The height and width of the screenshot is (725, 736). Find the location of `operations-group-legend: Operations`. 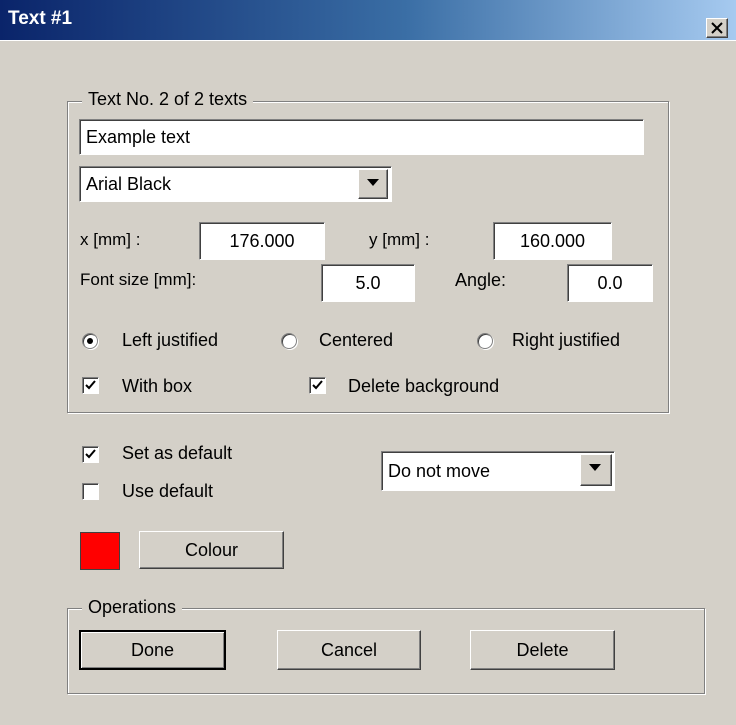

operations-group-legend: Operations is located at coordinates (132, 607).